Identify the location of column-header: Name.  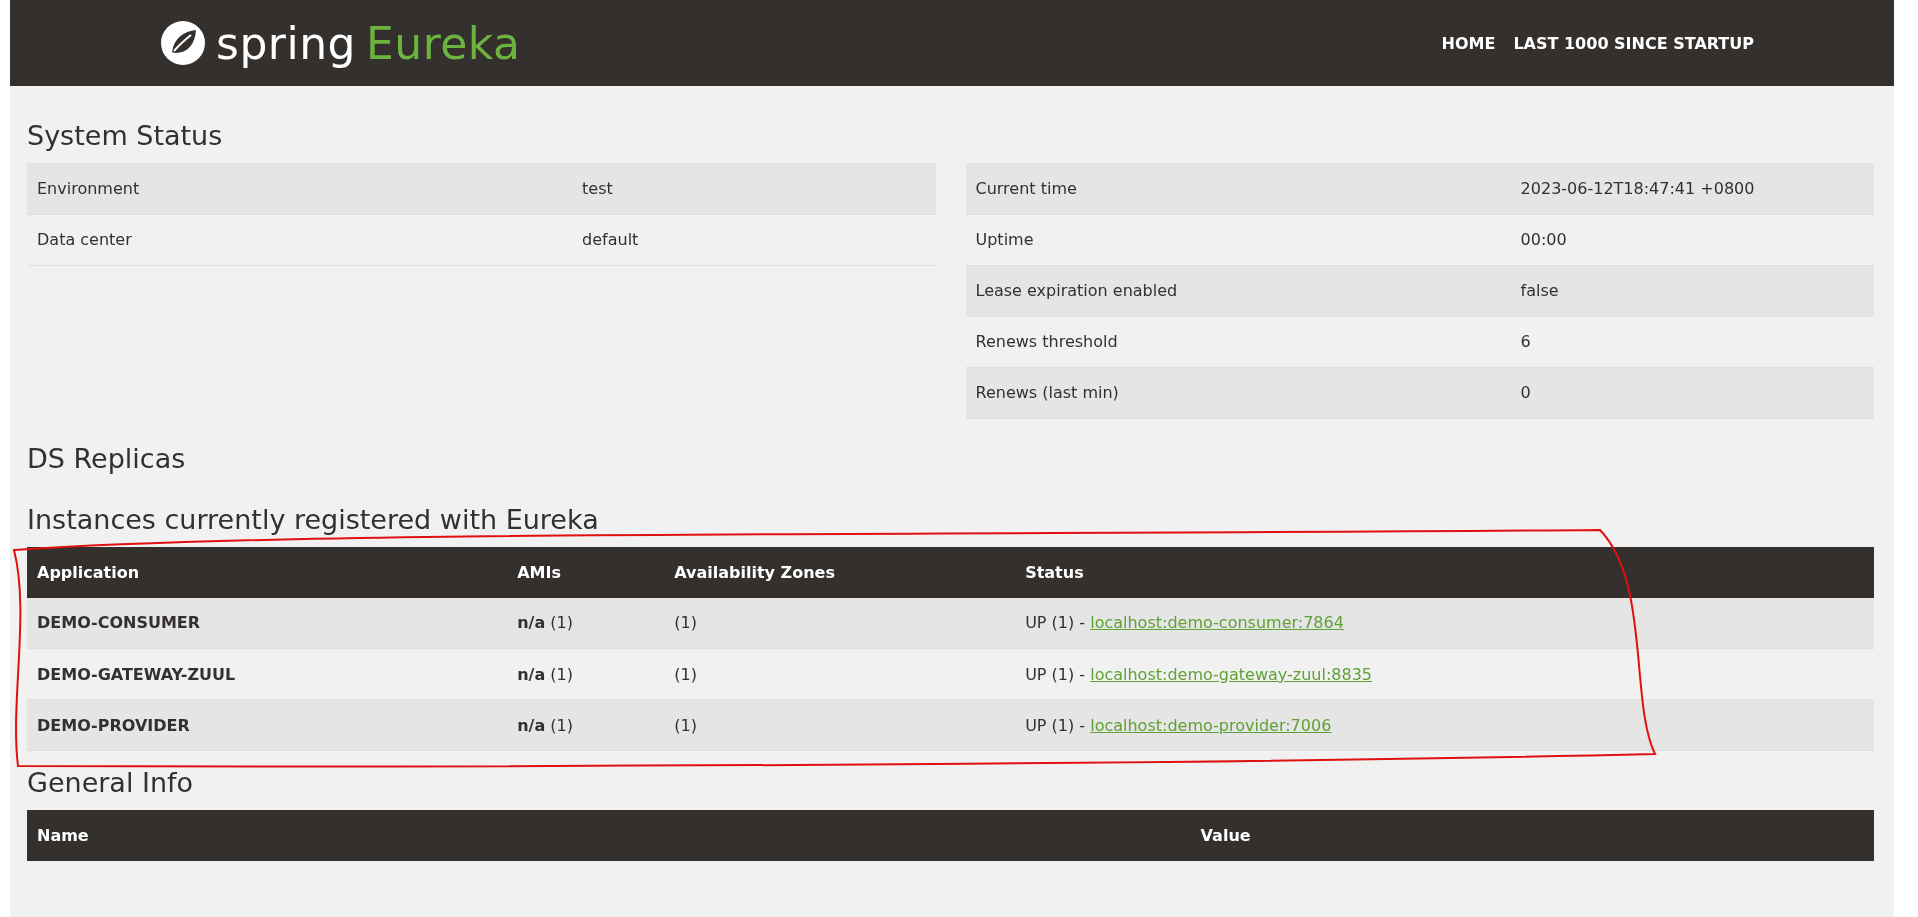
(609, 835).